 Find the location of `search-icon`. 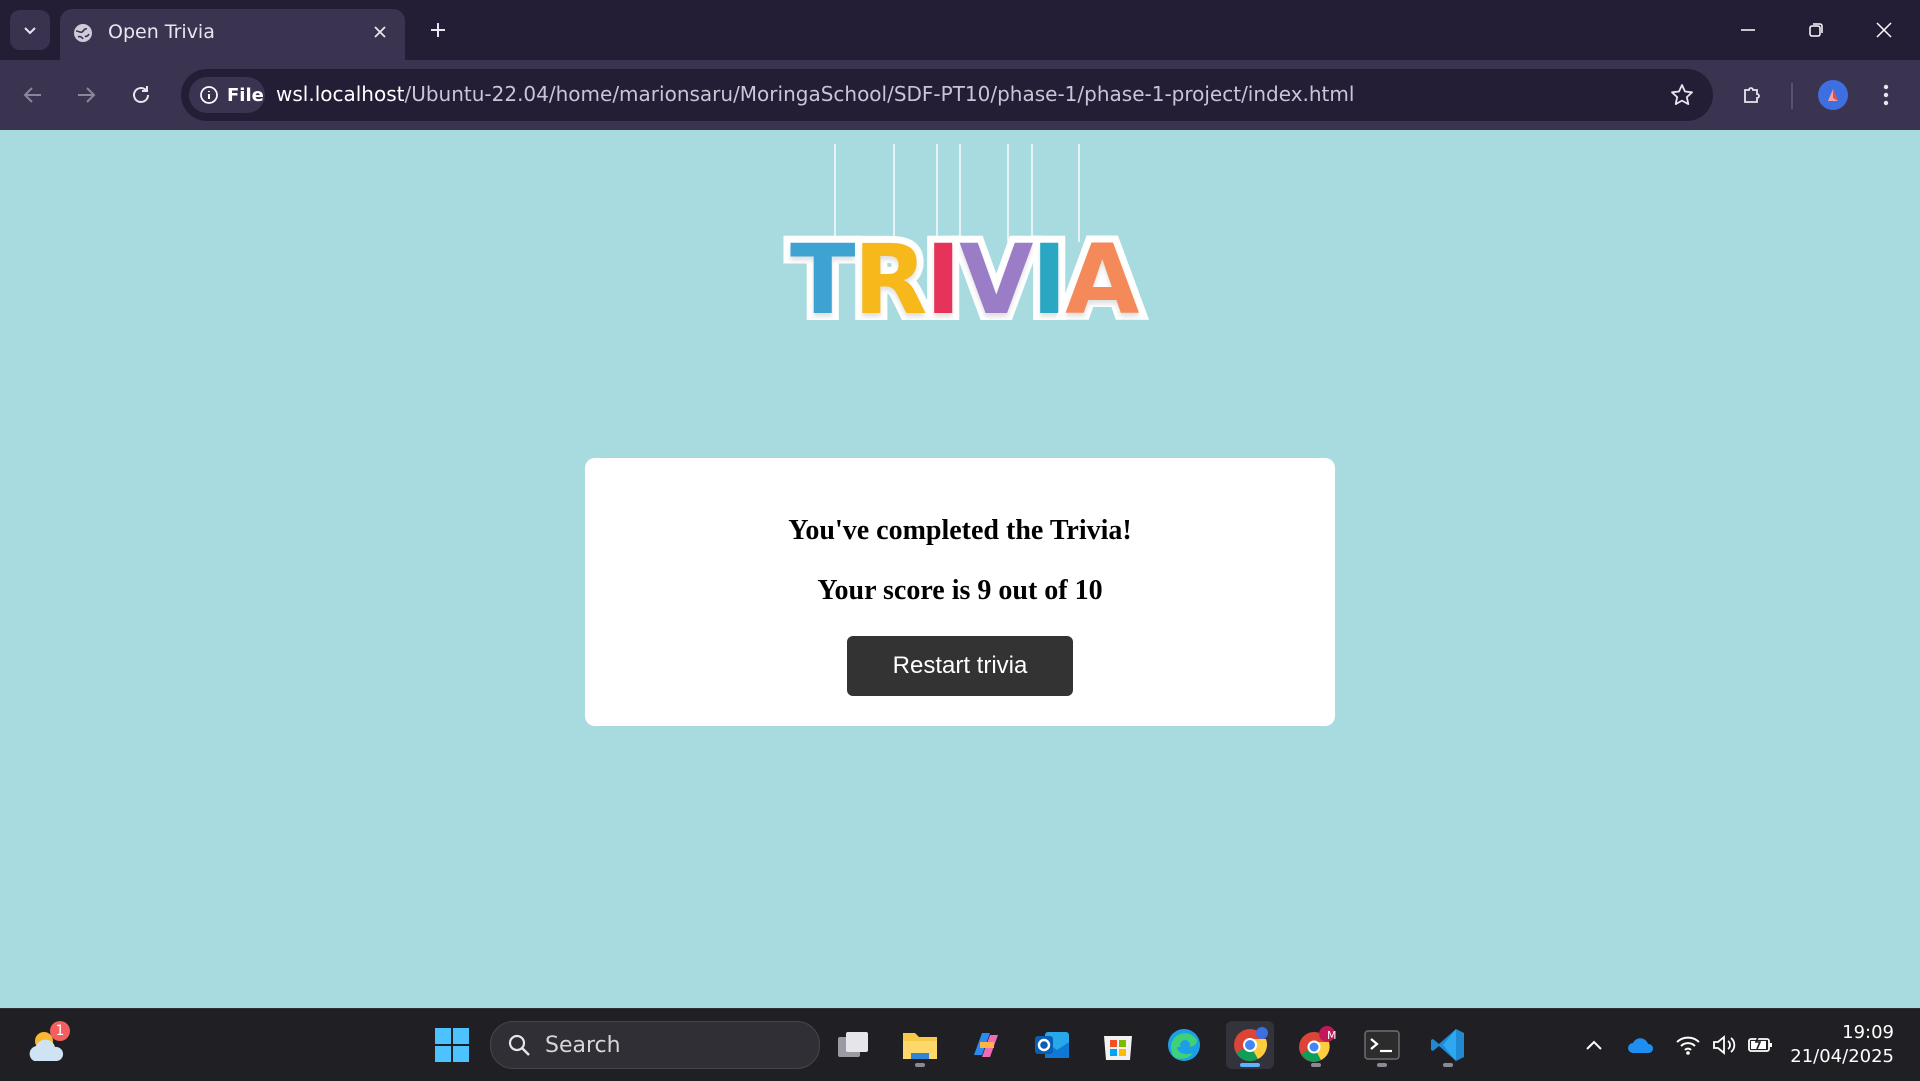

search-icon is located at coordinates (519, 1045).